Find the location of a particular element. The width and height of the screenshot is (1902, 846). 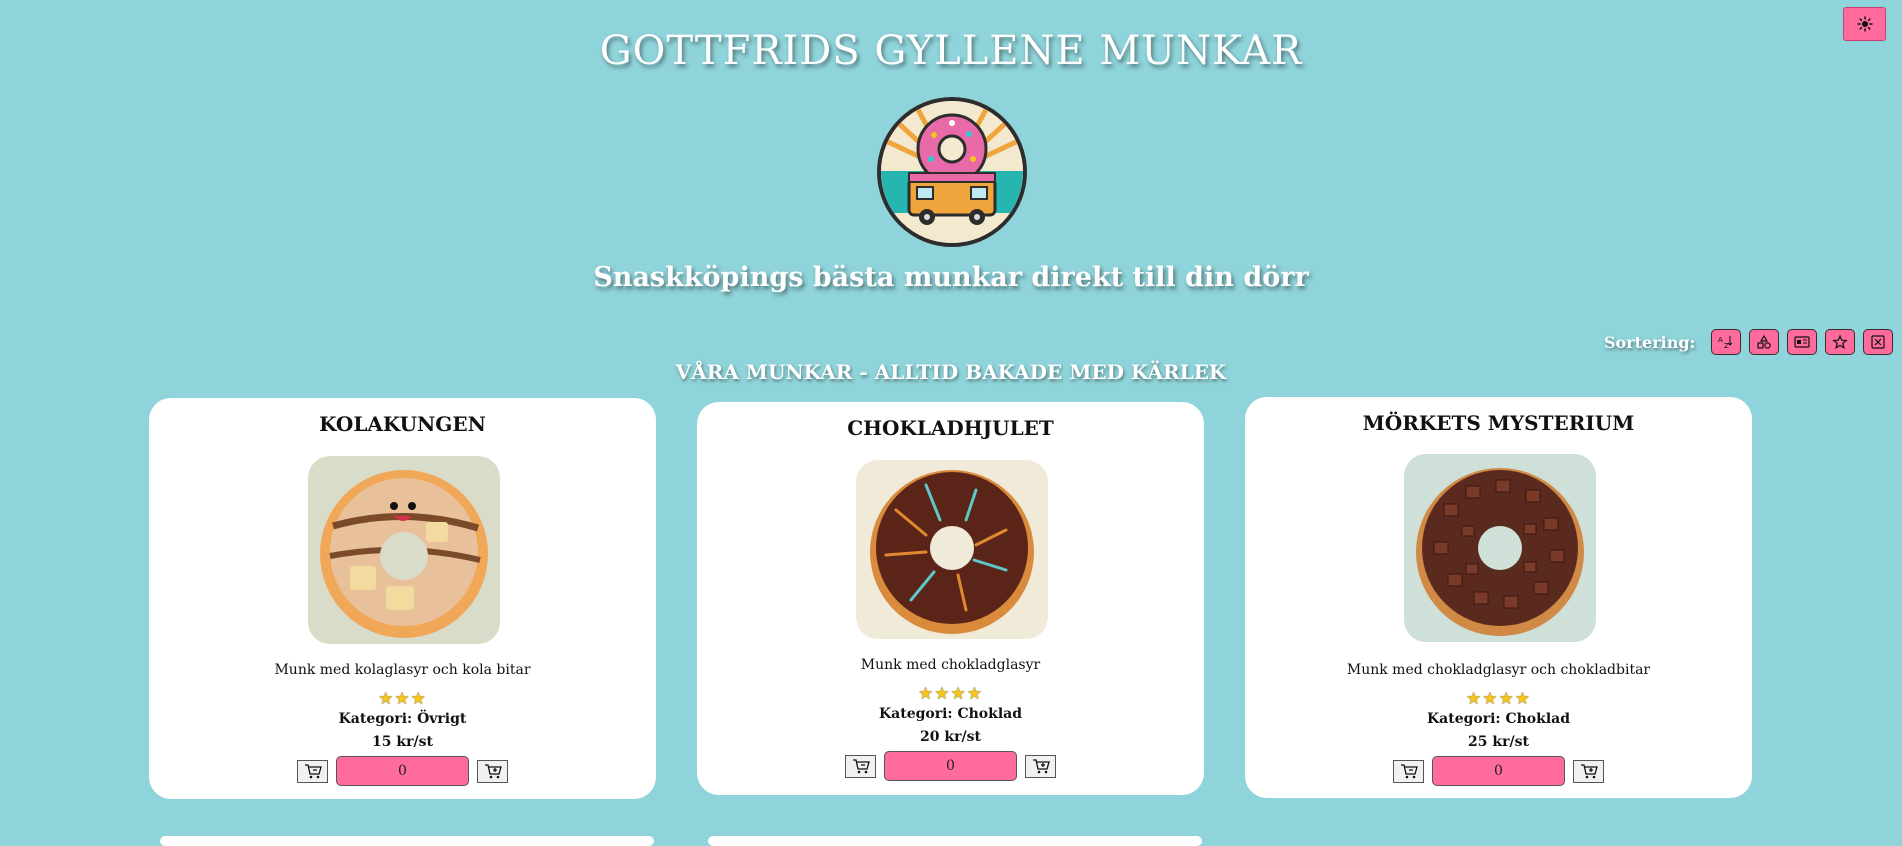

sort-label: Sortering: is located at coordinates (1650, 342).